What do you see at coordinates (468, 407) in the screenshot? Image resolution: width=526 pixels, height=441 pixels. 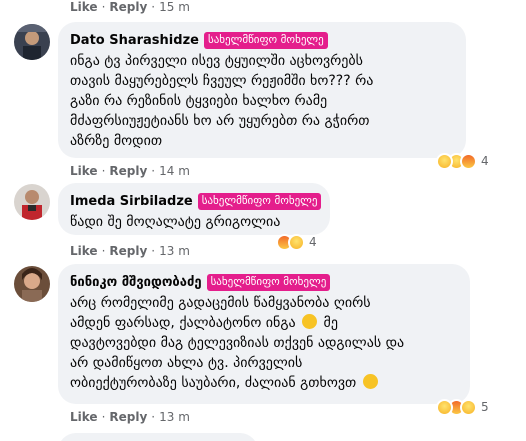 I see `sad-reaction-icon` at bounding box center [468, 407].